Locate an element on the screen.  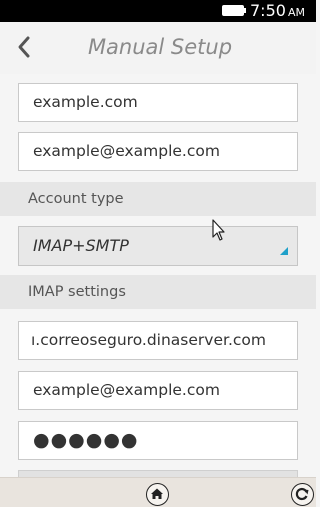
mouse-cursor-icon is located at coordinates (218, 230).